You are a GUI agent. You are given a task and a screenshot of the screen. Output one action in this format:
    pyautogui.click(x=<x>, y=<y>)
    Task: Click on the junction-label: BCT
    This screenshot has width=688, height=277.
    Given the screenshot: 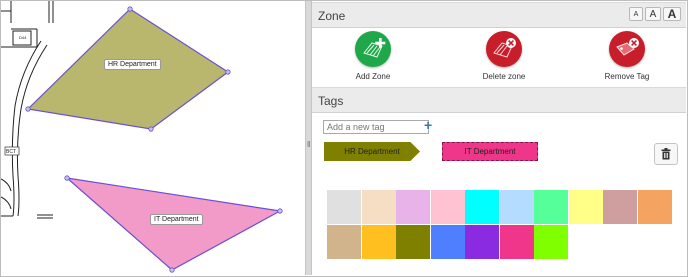 What is the action you would take?
    pyautogui.click(x=11, y=152)
    